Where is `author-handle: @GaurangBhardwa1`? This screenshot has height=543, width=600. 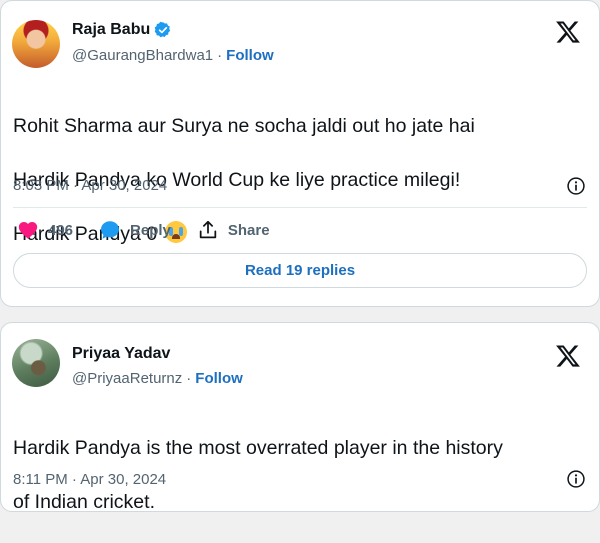
author-handle: @GaurangBhardwa1 is located at coordinates (142, 55).